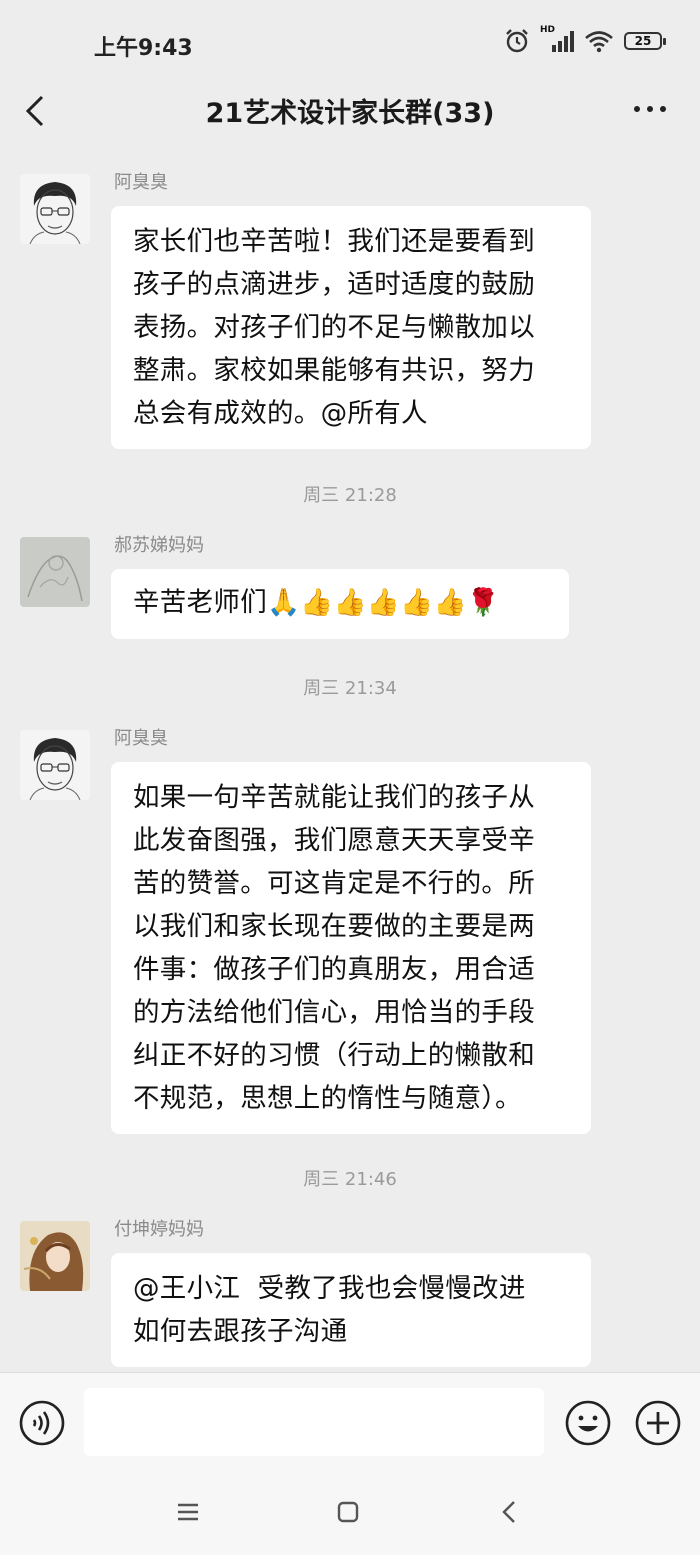 The image size is (700, 1555). What do you see at coordinates (334, 840) in the screenshot?
I see `message-line: 此发奋图强，我们愿意天天享受辛` at bounding box center [334, 840].